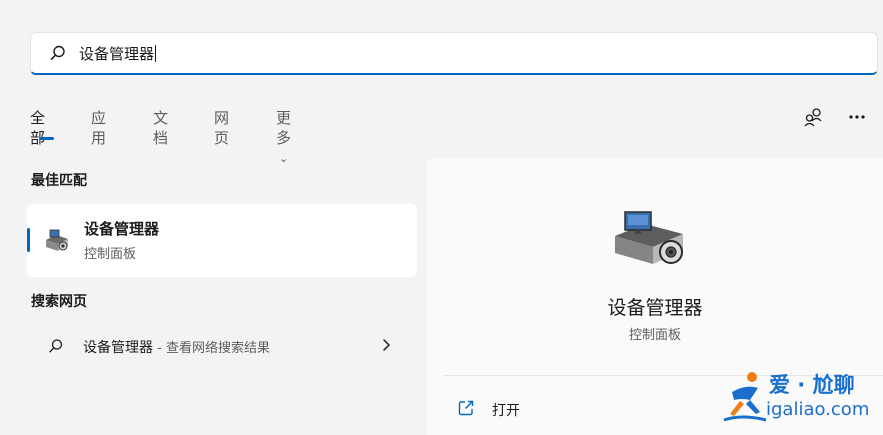 This screenshot has height=435, width=883. I want to click on detail-subtitle: 控制面板, so click(654, 335).